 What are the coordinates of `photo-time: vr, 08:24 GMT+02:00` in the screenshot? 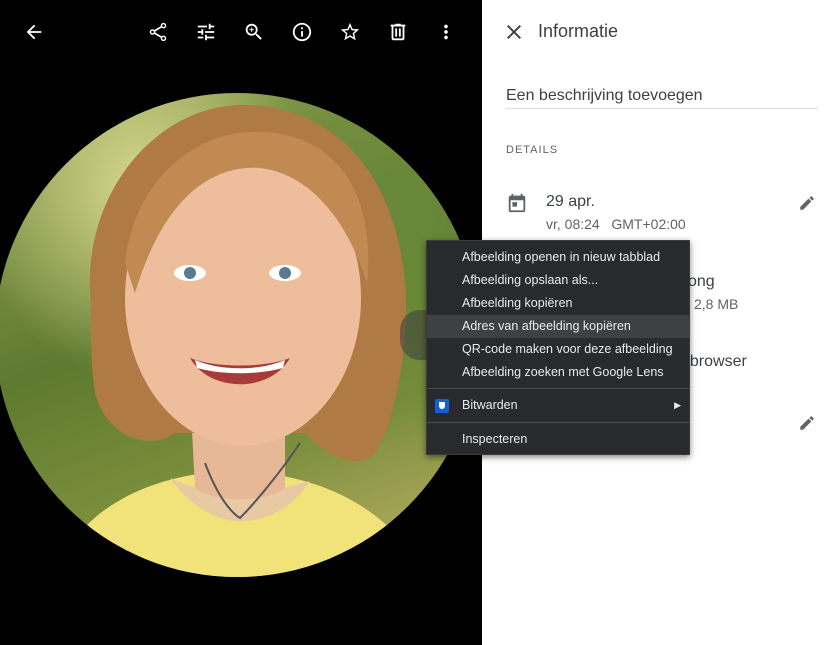 It's located at (616, 224).